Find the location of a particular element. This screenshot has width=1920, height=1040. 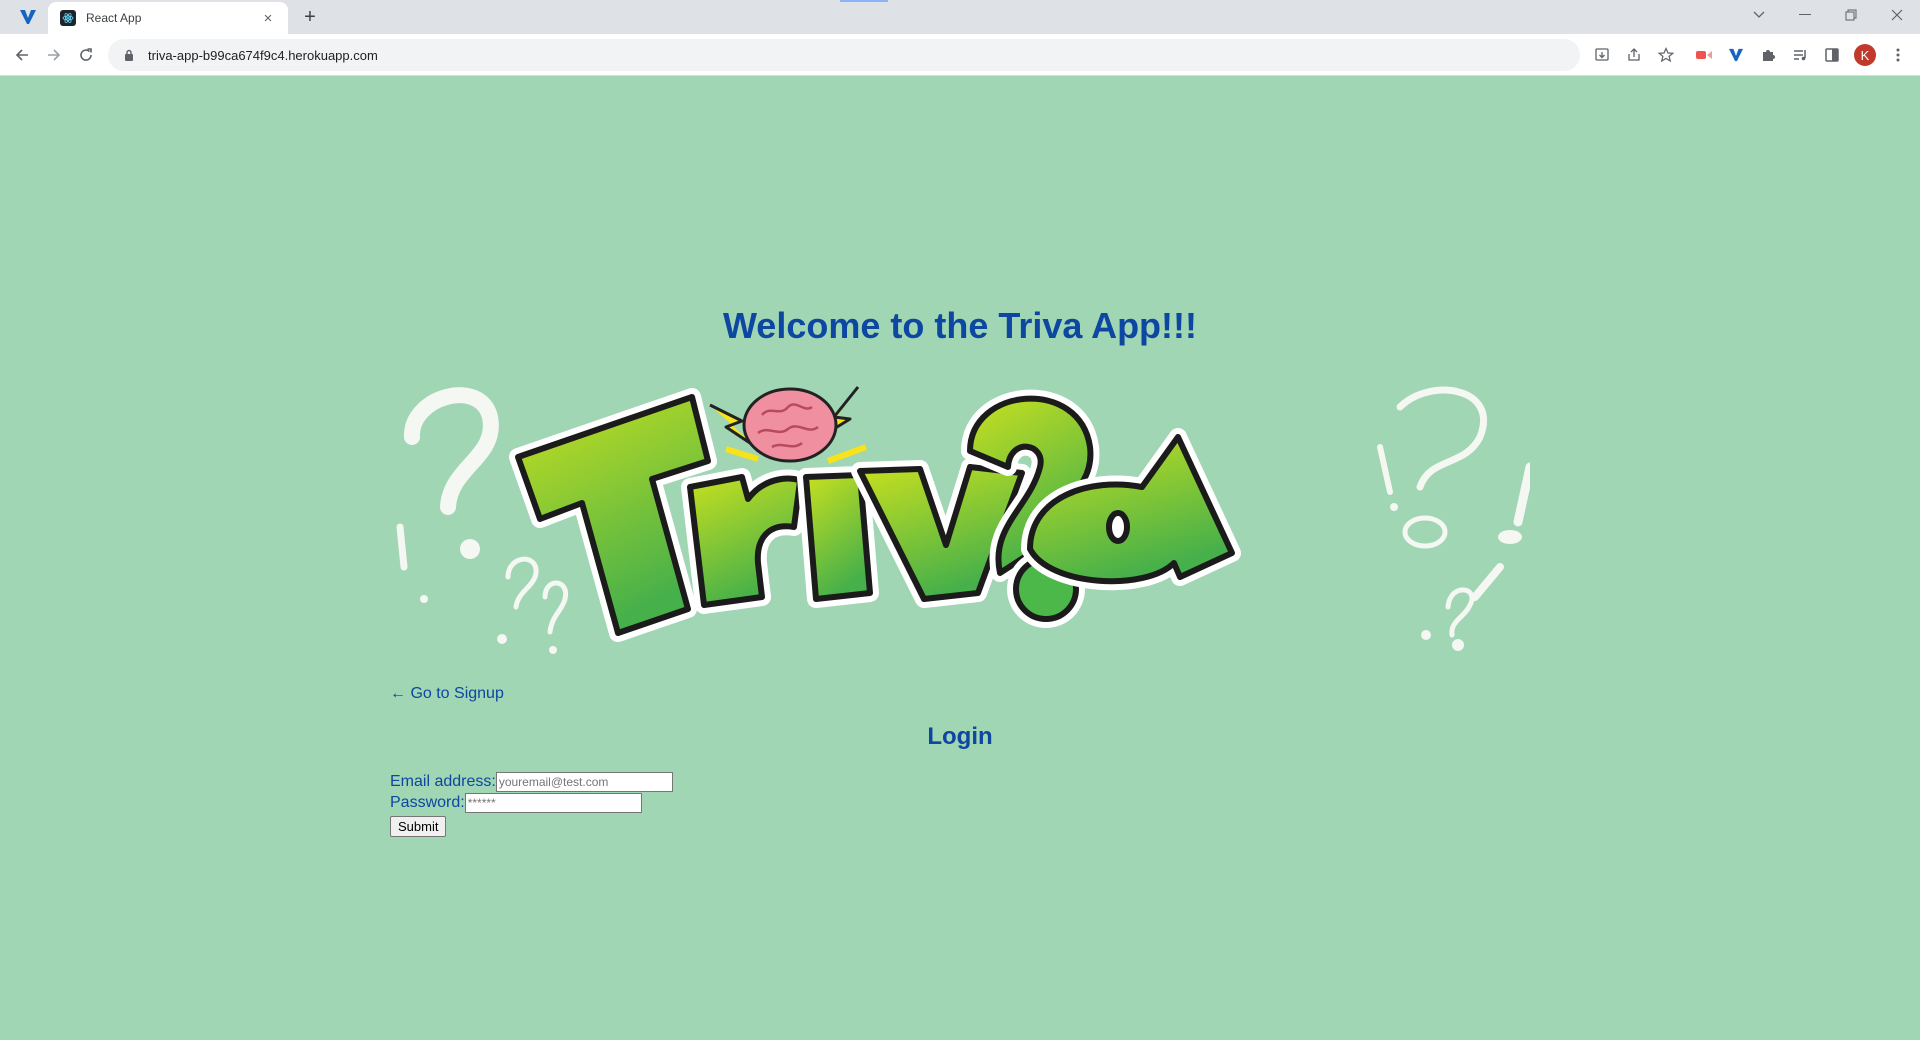

browser-toolbar: triva-app-b99ca674f9c4.herokuapp.com K is located at coordinates (960, 55).